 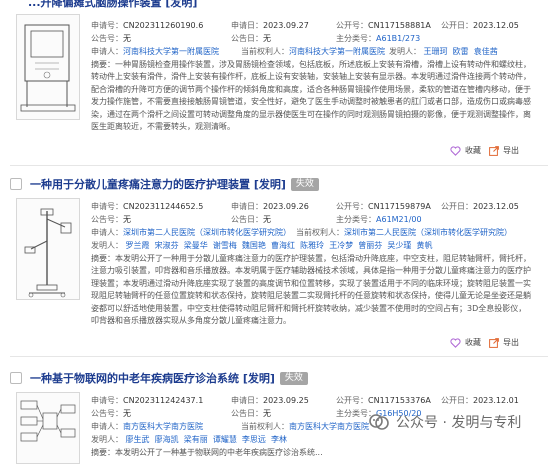 What do you see at coordinates (254, 439) in the screenshot?
I see `inventor-link: 李思远` at bounding box center [254, 439].